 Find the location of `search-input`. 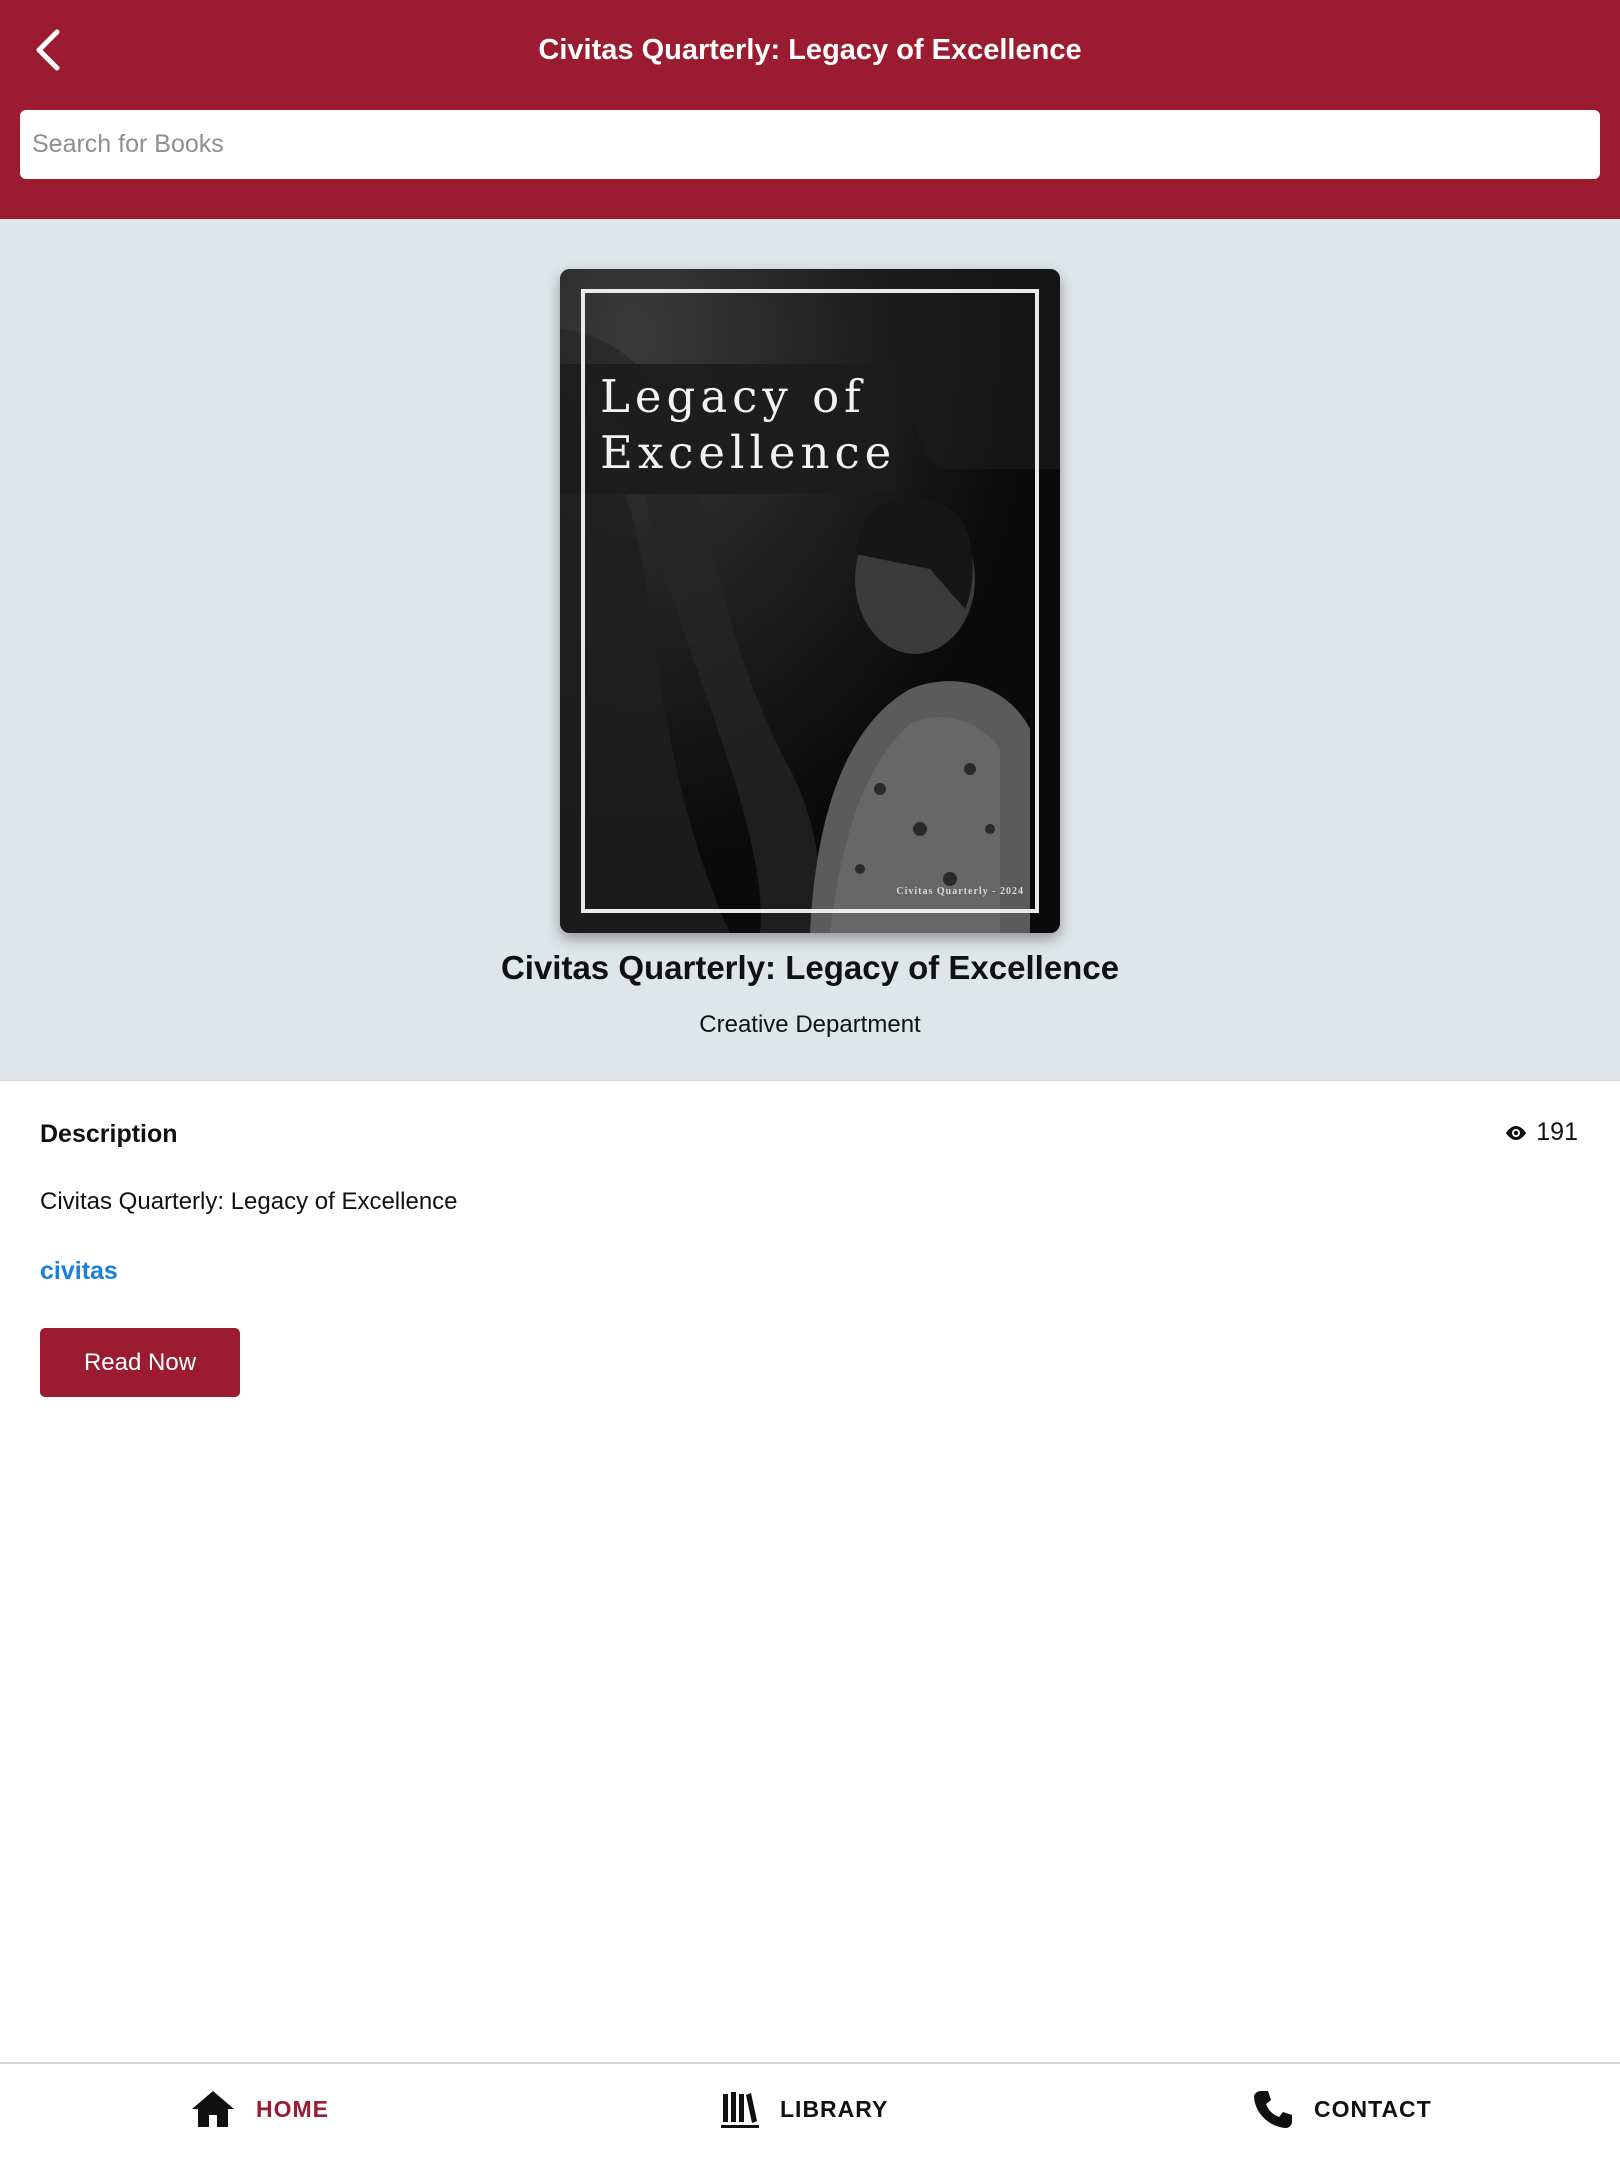

search-input is located at coordinates (810, 144).